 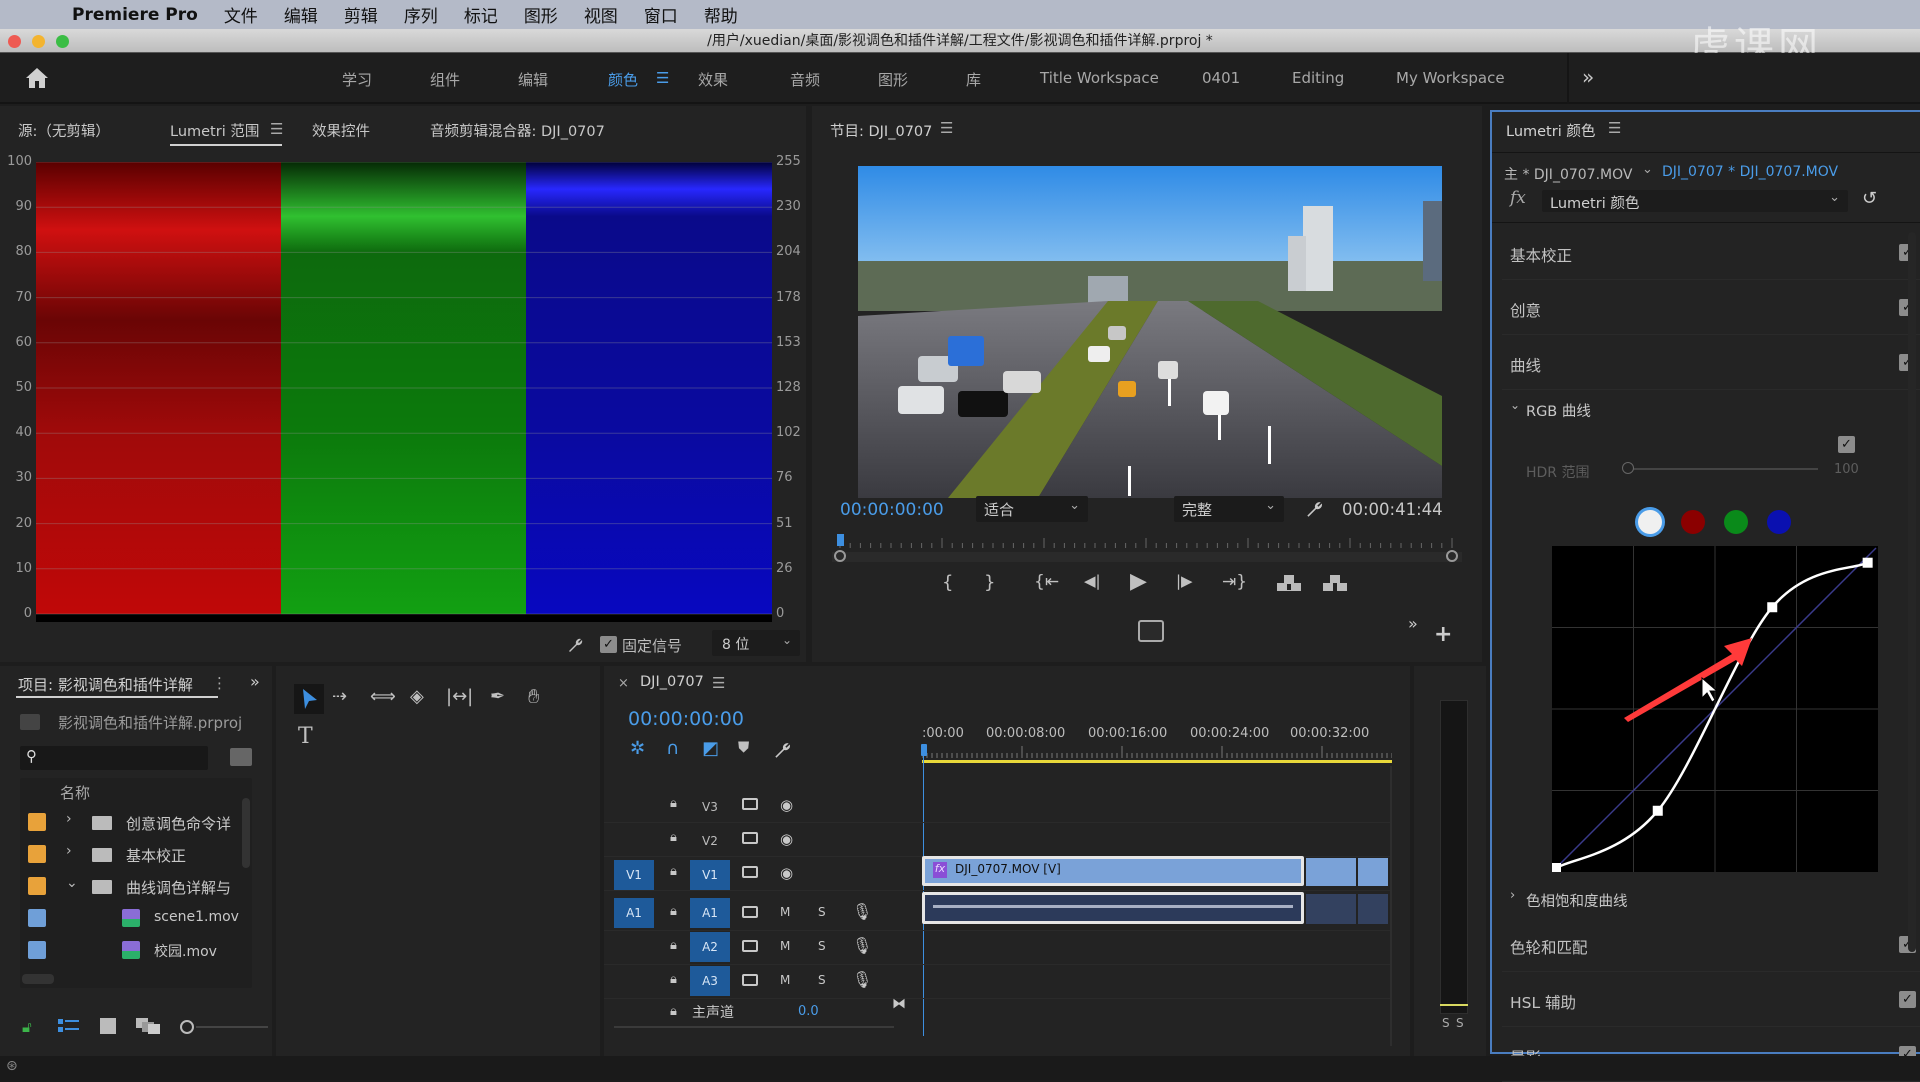 What do you see at coordinates (1628, 468) in the screenshot?
I see `hdr-range-slider-handle` at bounding box center [1628, 468].